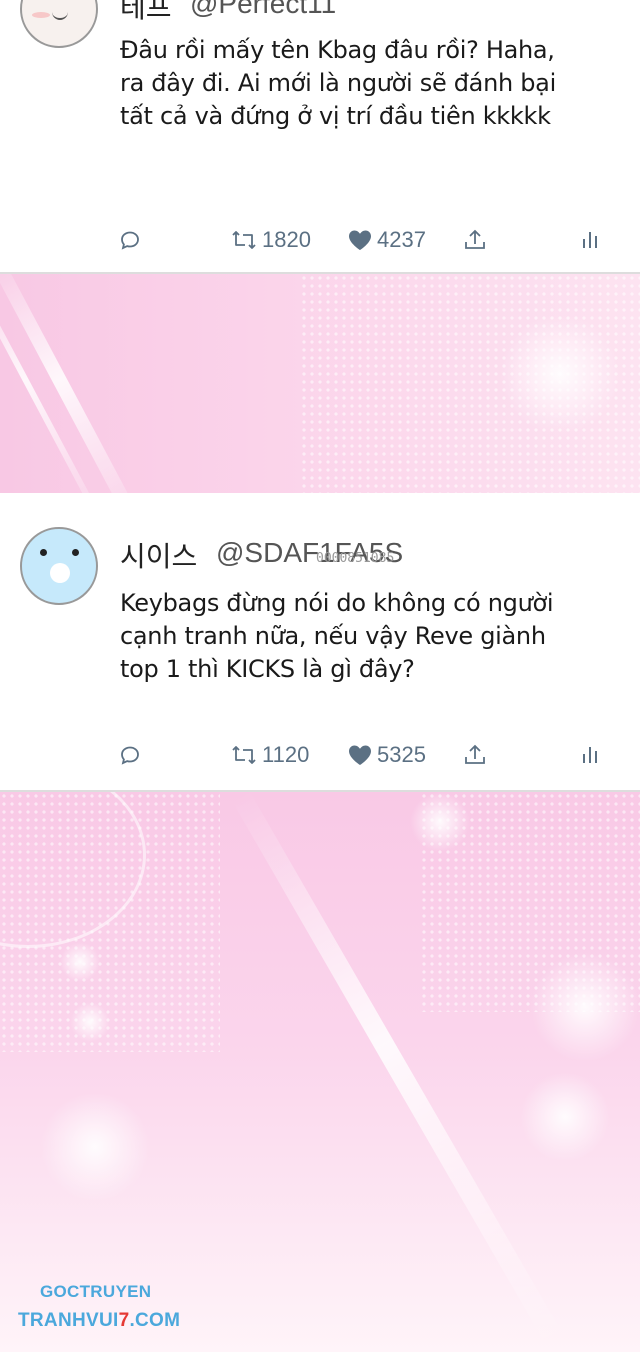 Image resolution: width=640 pixels, height=1352 pixels. What do you see at coordinates (335, 116) in the screenshot?
I see `tweet-text-line: tất cả và đứng ở vị trí đầu tiên kkkkk` at bounding box center [335, 116].